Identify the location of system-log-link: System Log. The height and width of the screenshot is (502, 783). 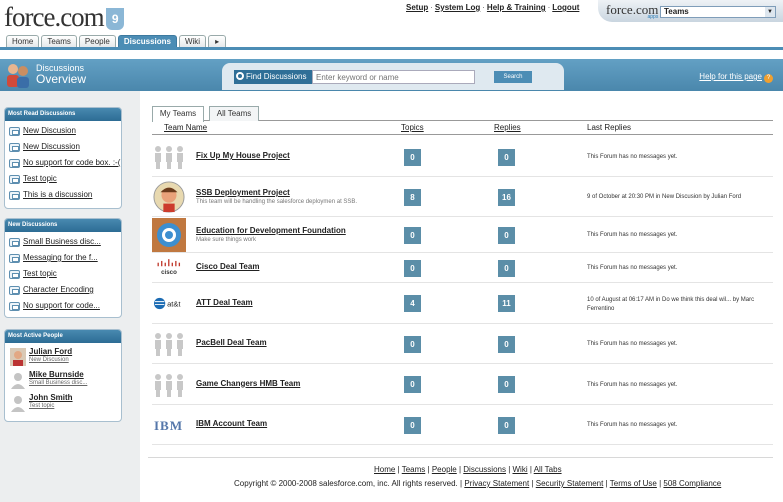
(457, 7).